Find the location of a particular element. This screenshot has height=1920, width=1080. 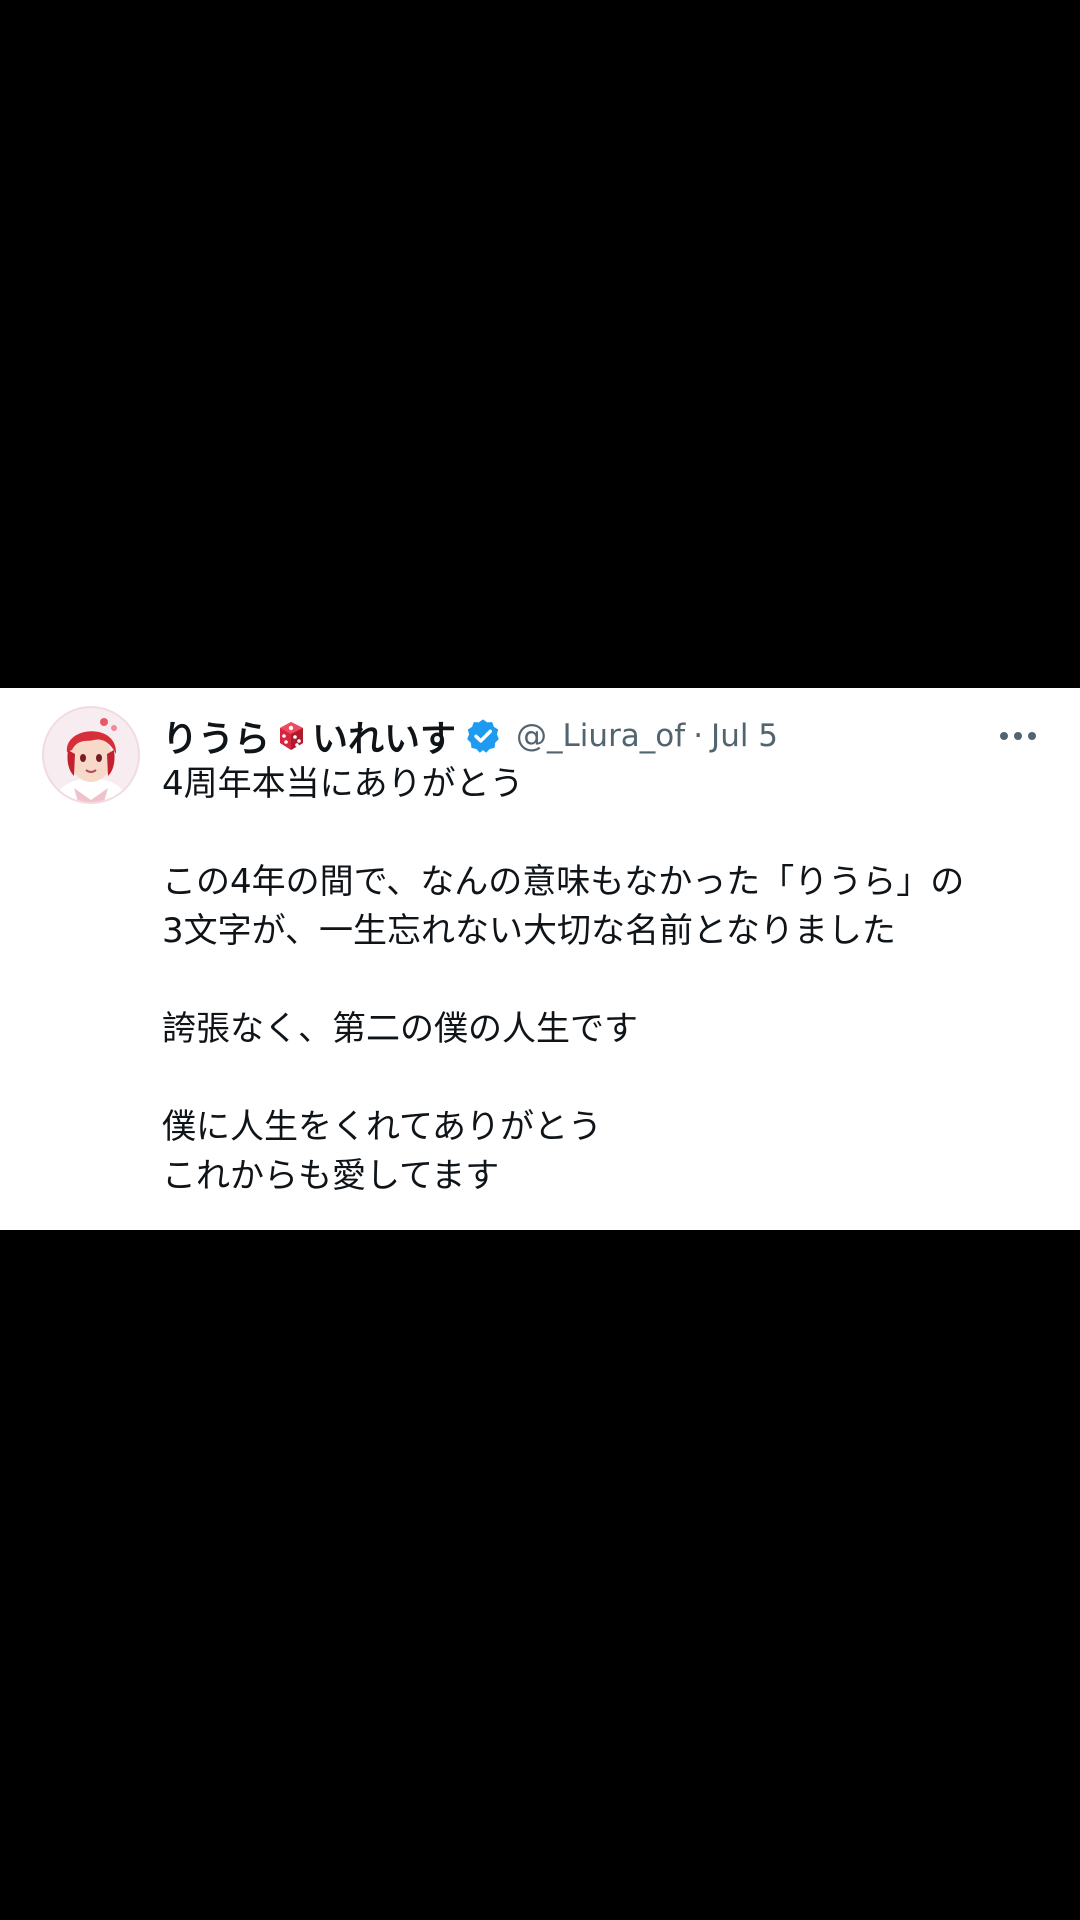

profile-avatar is located at coordinates (91, 755).